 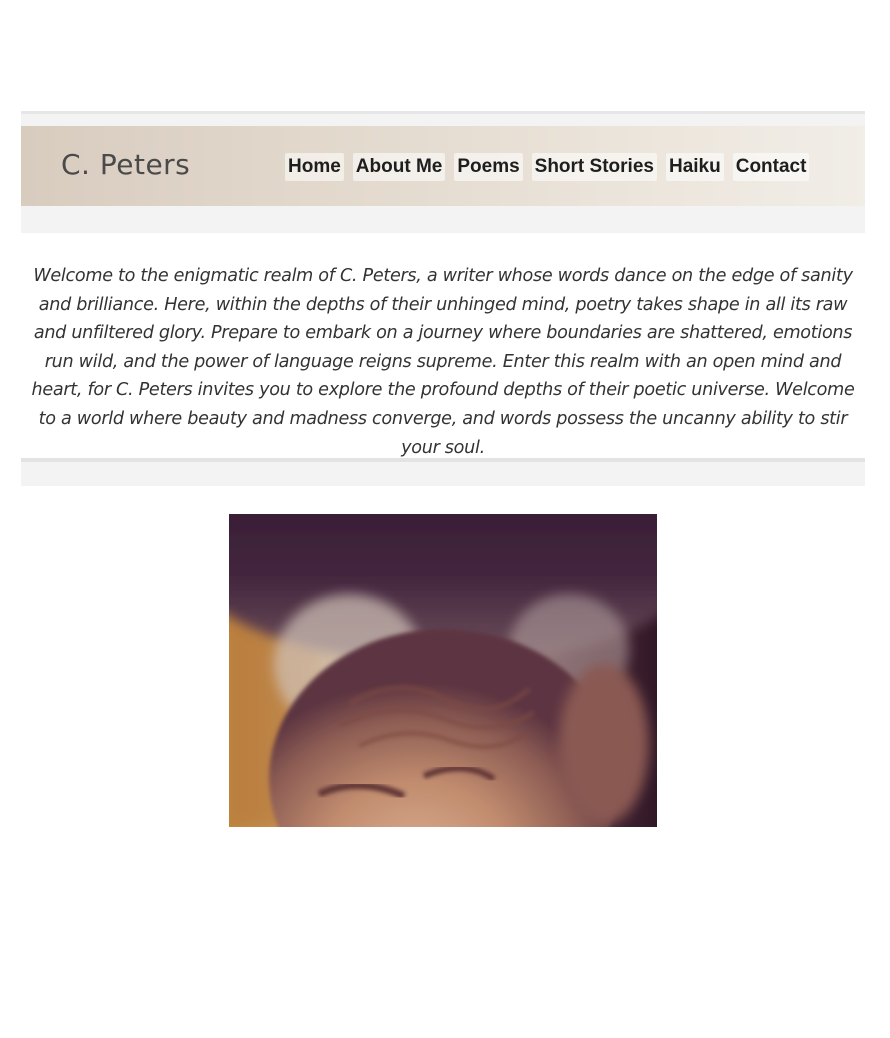 I want to click on nav-about-me: About Me, so click(x=399, y=167).